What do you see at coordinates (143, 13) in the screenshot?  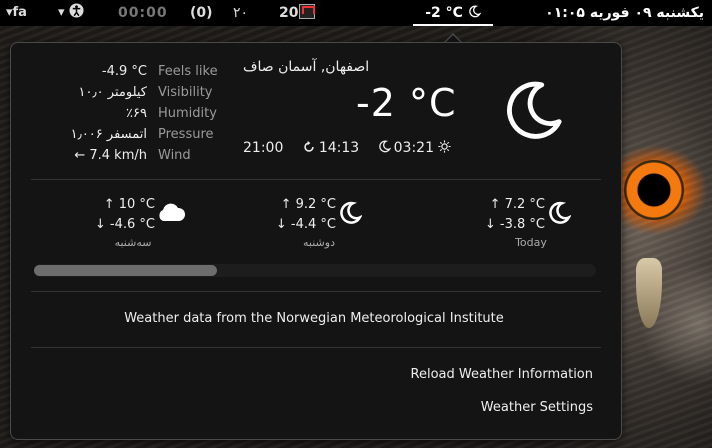 I see `secondary-clock: 00:00` at bounding box center [143, 13].